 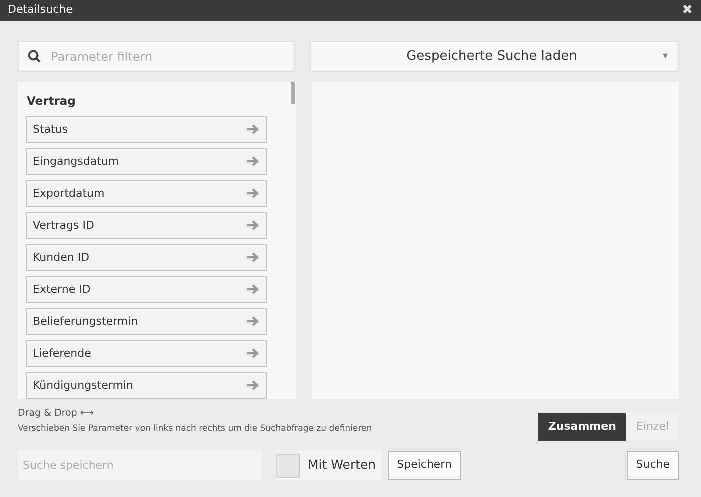 What do you see at coordinates (146, 258) in the screenshot?
I see `parameter-item: Kunden ID` at bounding box center [146, 258].